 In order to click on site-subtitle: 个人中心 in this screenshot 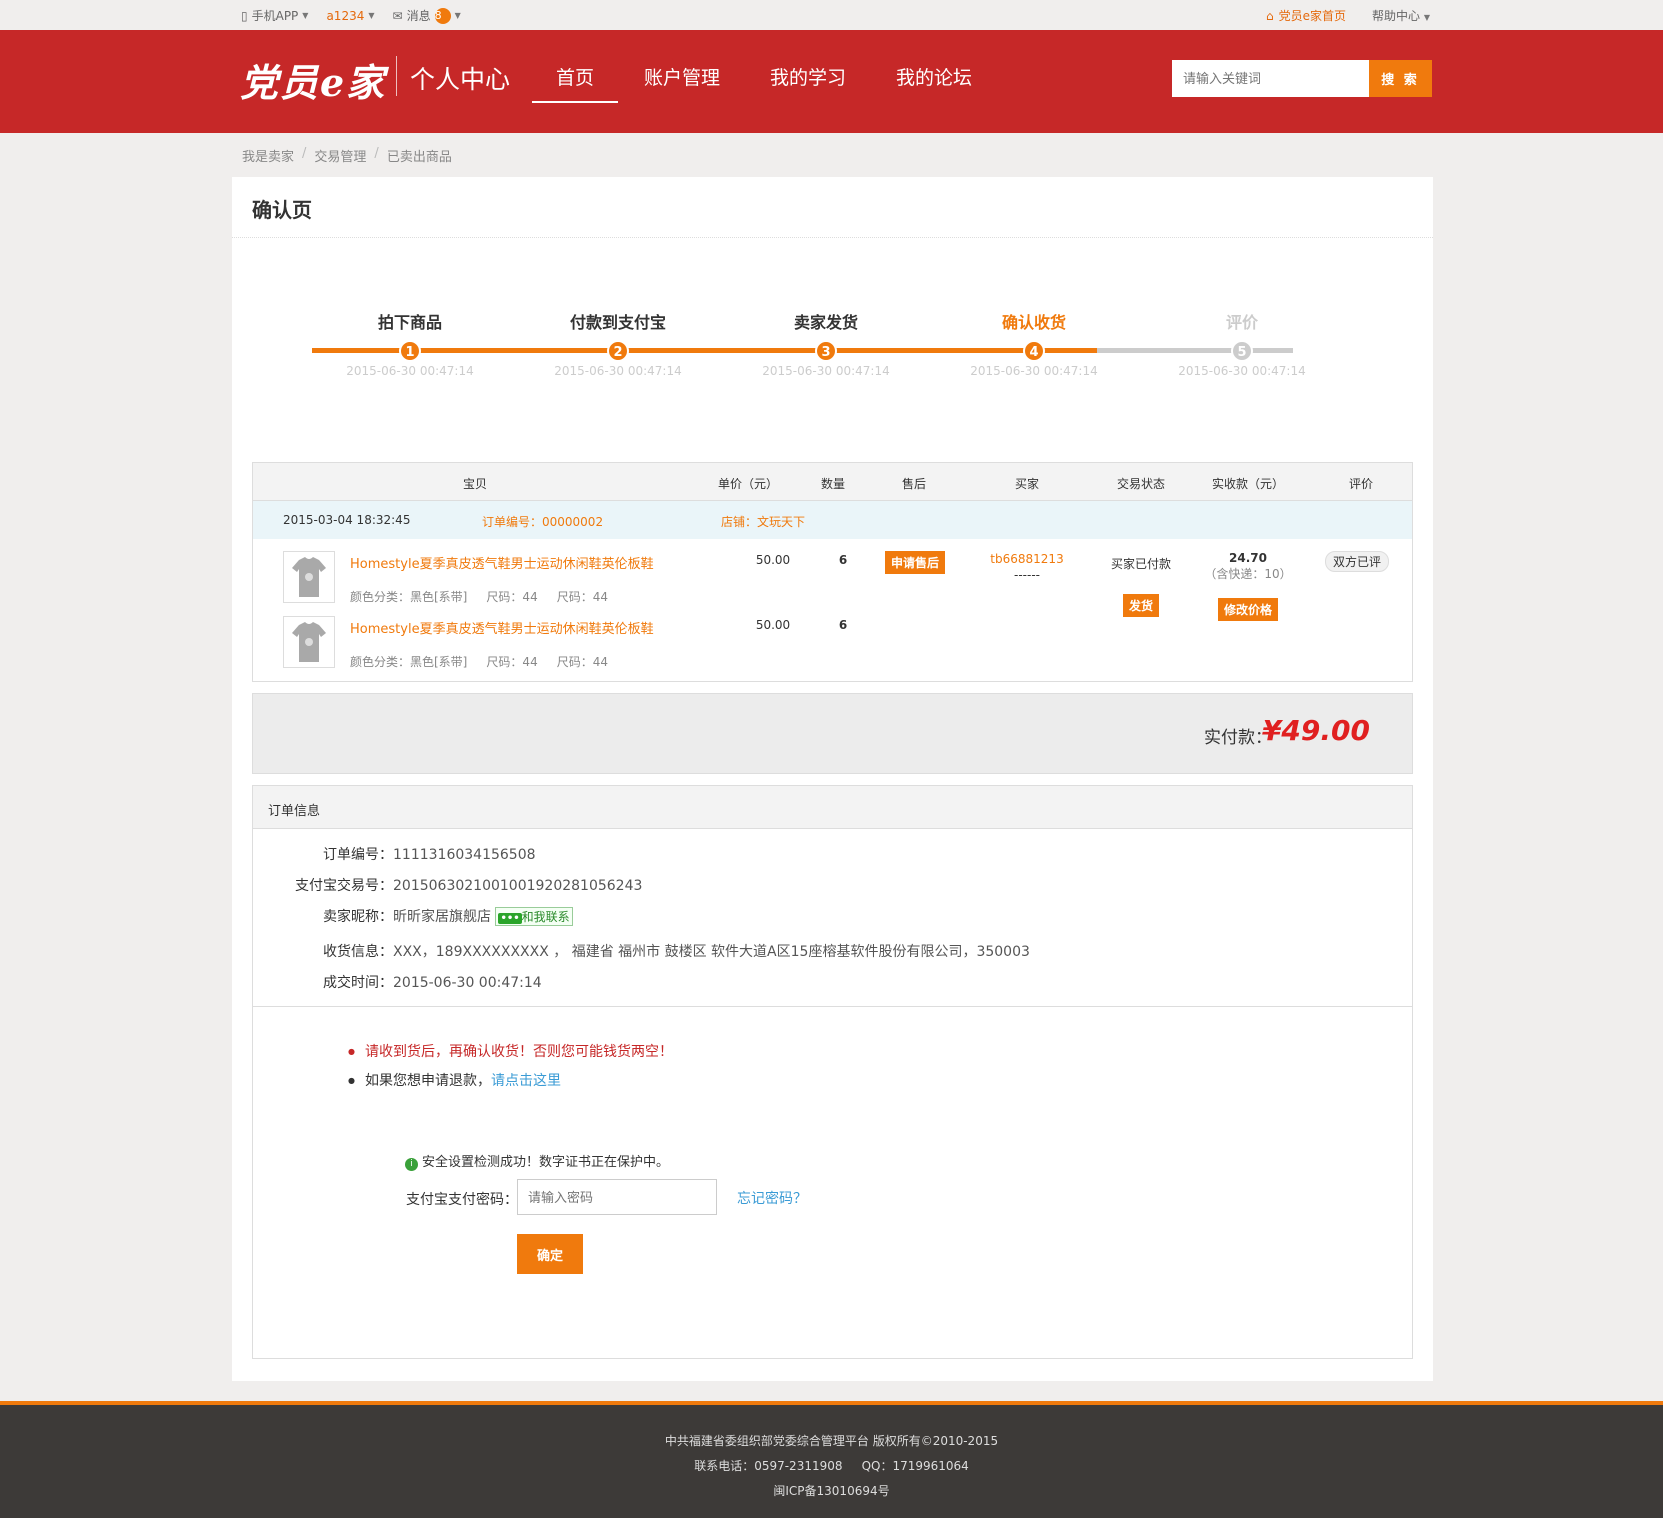, I will do `click(460, 79)`.